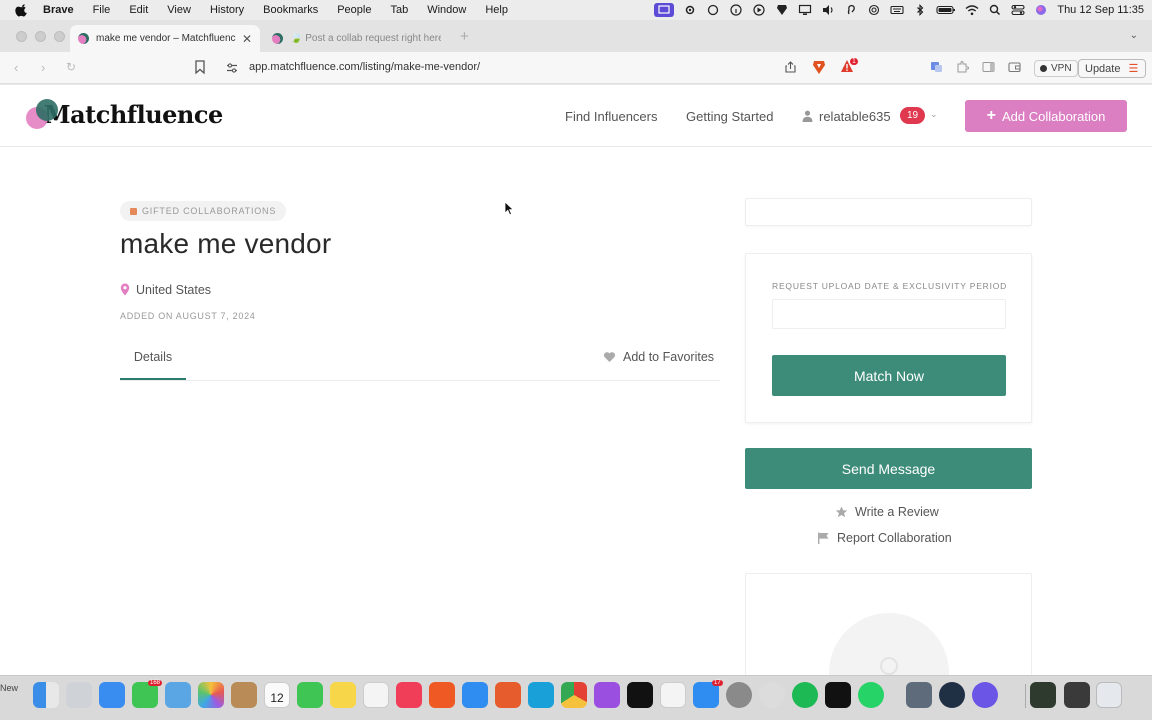  What do you see at coordinates (1018, 10) in the screenshot?
I see `control-center-icon` at bounding box center [1018, 10].